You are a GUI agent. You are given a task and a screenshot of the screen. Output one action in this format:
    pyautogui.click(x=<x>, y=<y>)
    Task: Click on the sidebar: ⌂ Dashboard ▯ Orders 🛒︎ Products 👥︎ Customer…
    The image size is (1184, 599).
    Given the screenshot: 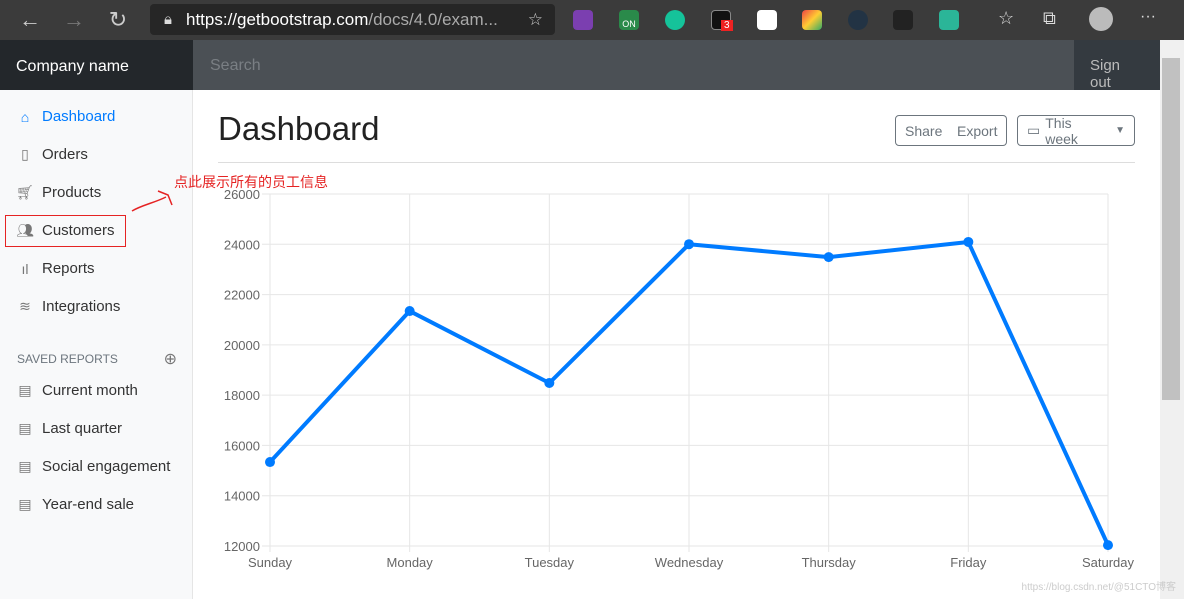 What is the action you would take?
    pyautogui.click(x=96, y=344)
    